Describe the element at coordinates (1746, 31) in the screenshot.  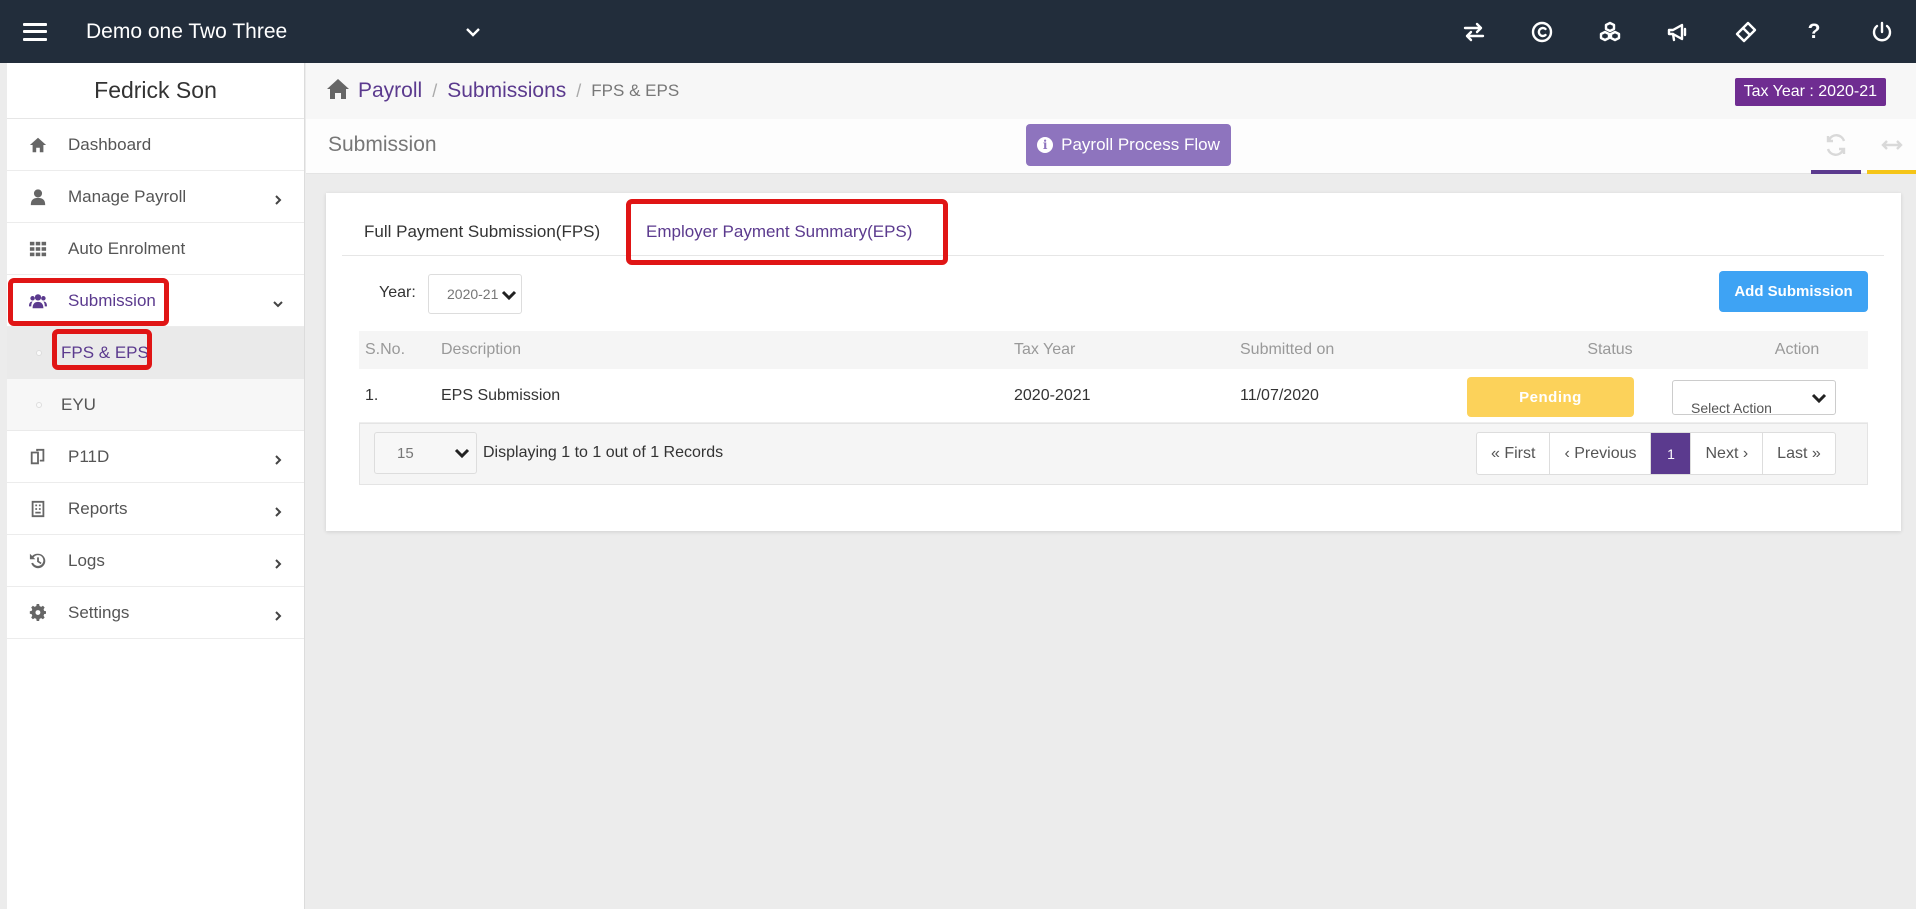
I see `ticket-icon` at that location.